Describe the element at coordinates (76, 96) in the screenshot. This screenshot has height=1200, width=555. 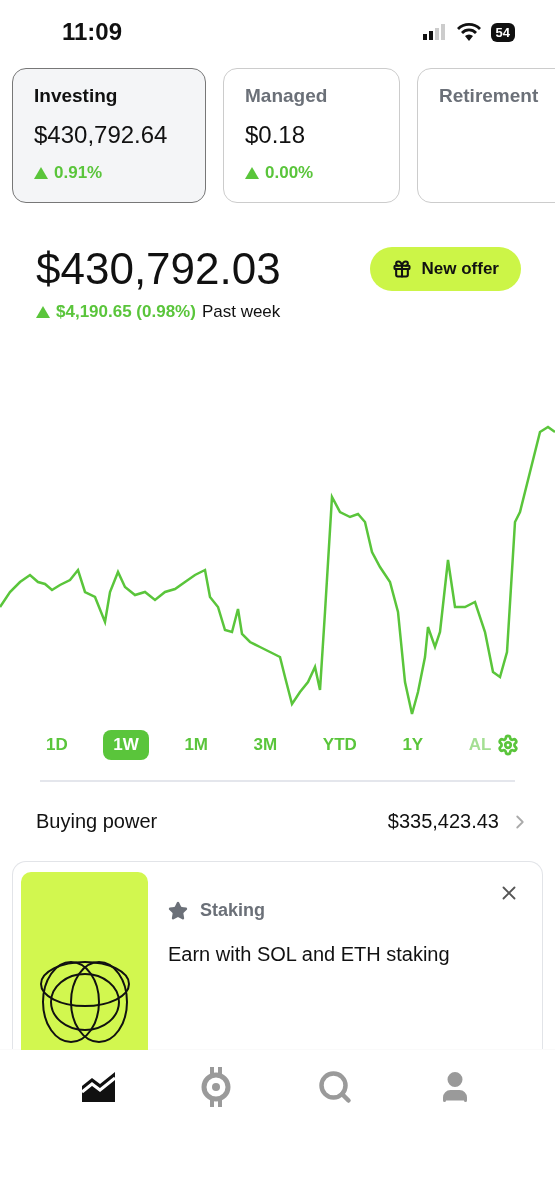
I see `account-name: Investing` at that location.